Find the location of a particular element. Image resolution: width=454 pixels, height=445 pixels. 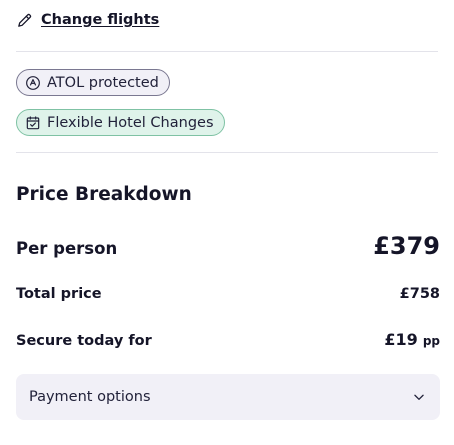

flexible-hotel-changes-label: Flexible Hotel Changes is located at coordinates (130, 122).